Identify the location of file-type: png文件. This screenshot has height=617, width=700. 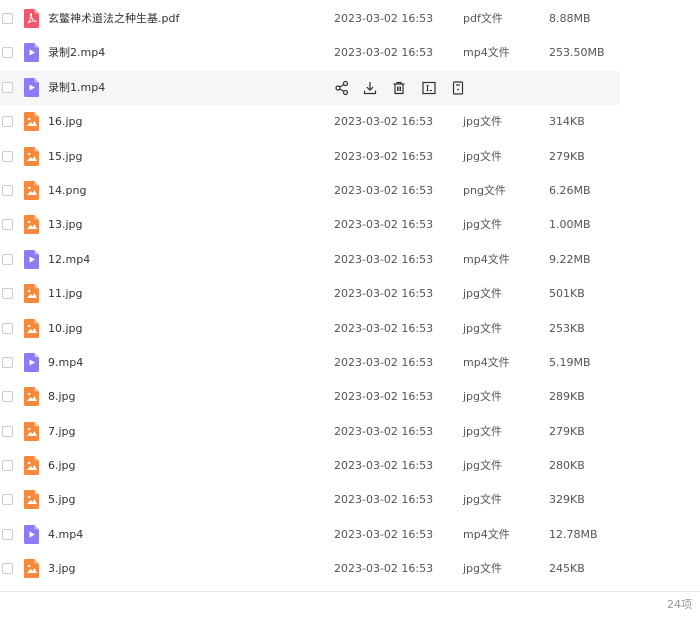
(484, 190).